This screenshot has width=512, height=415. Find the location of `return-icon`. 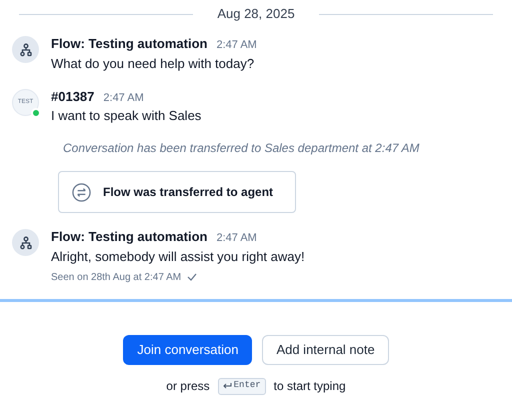

return-icon is located at coordinates (227, 386).